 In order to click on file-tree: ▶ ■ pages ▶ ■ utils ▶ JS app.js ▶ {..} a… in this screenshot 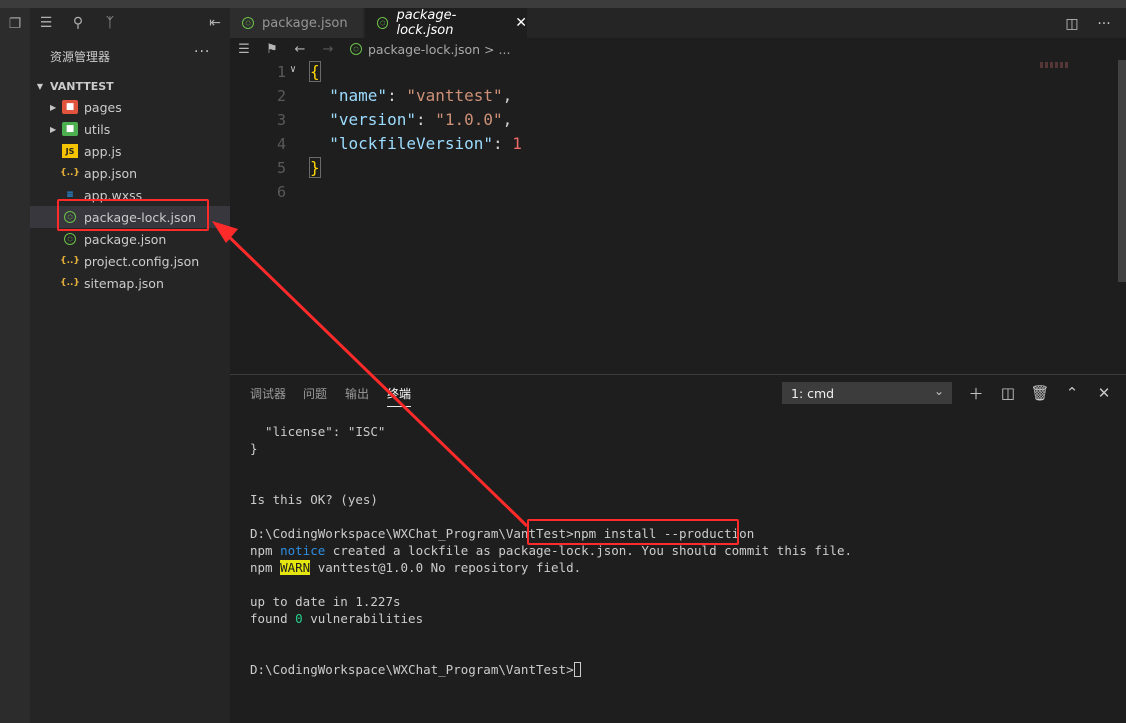, I will do `click(130, 195)`.